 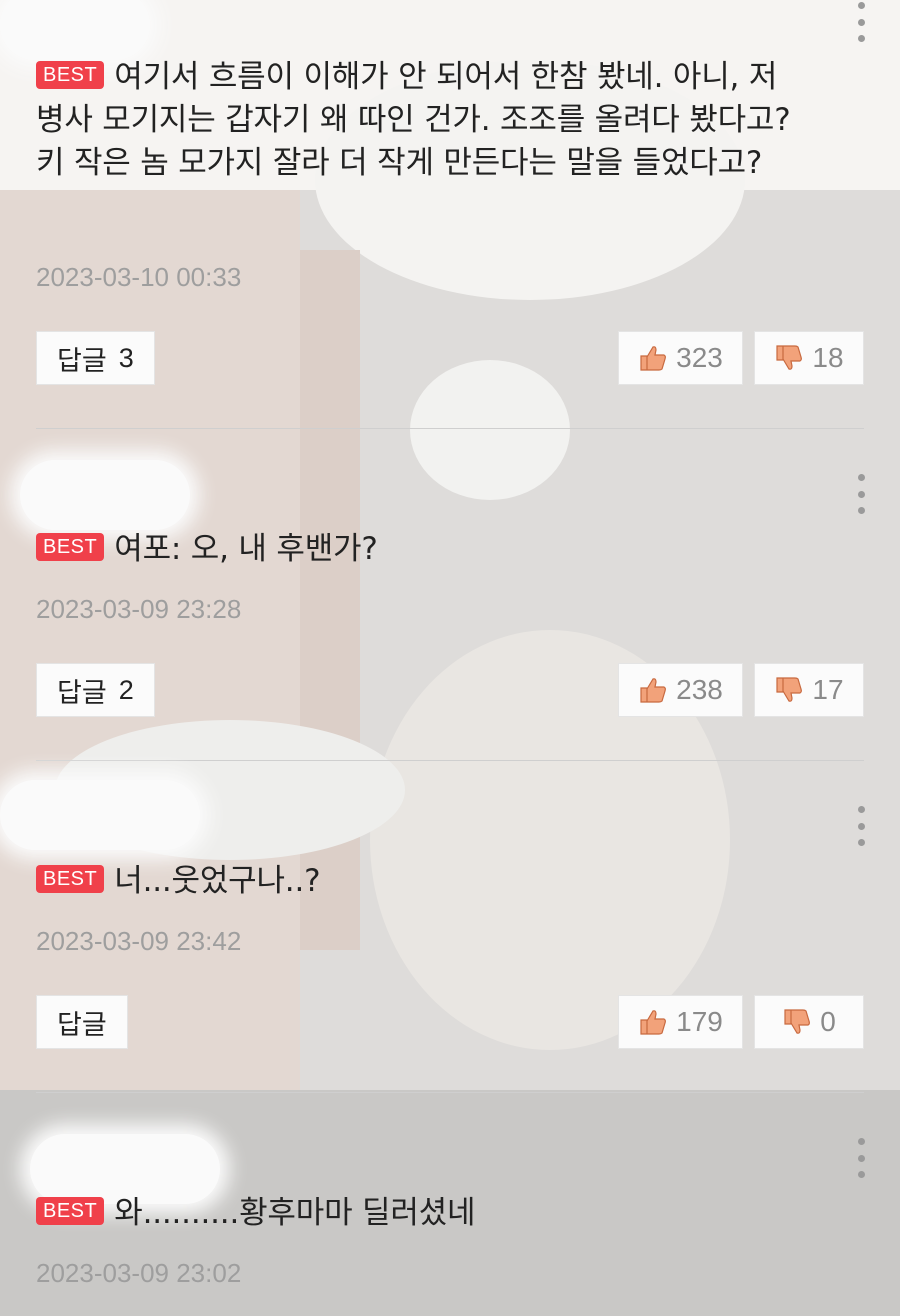 I want to click on reply-button: 답글 3, so click(x=95, y=358).